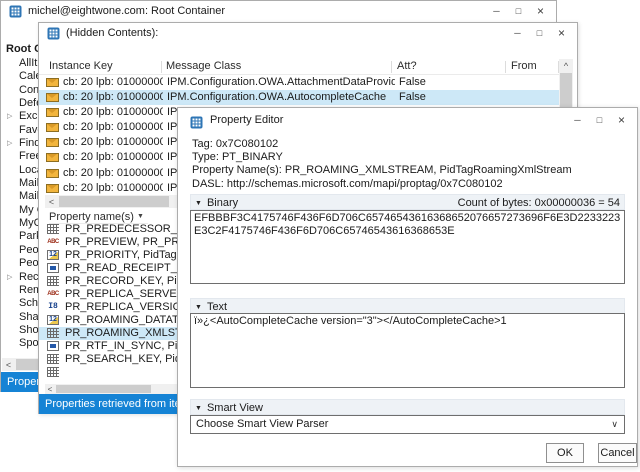 Image resolution: width=640 pixels, height=472 pixels. Describe the element at coordinates (566, 65) in the screenshot. I see `scroll-up-button: ^` at that location.